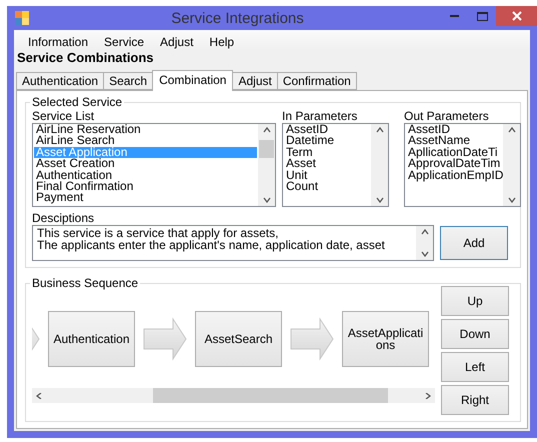 Image resolution: width=537 pixels, height=442 pixels. I want to click on parameter-list: AssetID AssetName ApllicationDateTi ApprovalDateTim ApplicationEmpID, so click(462, 165).